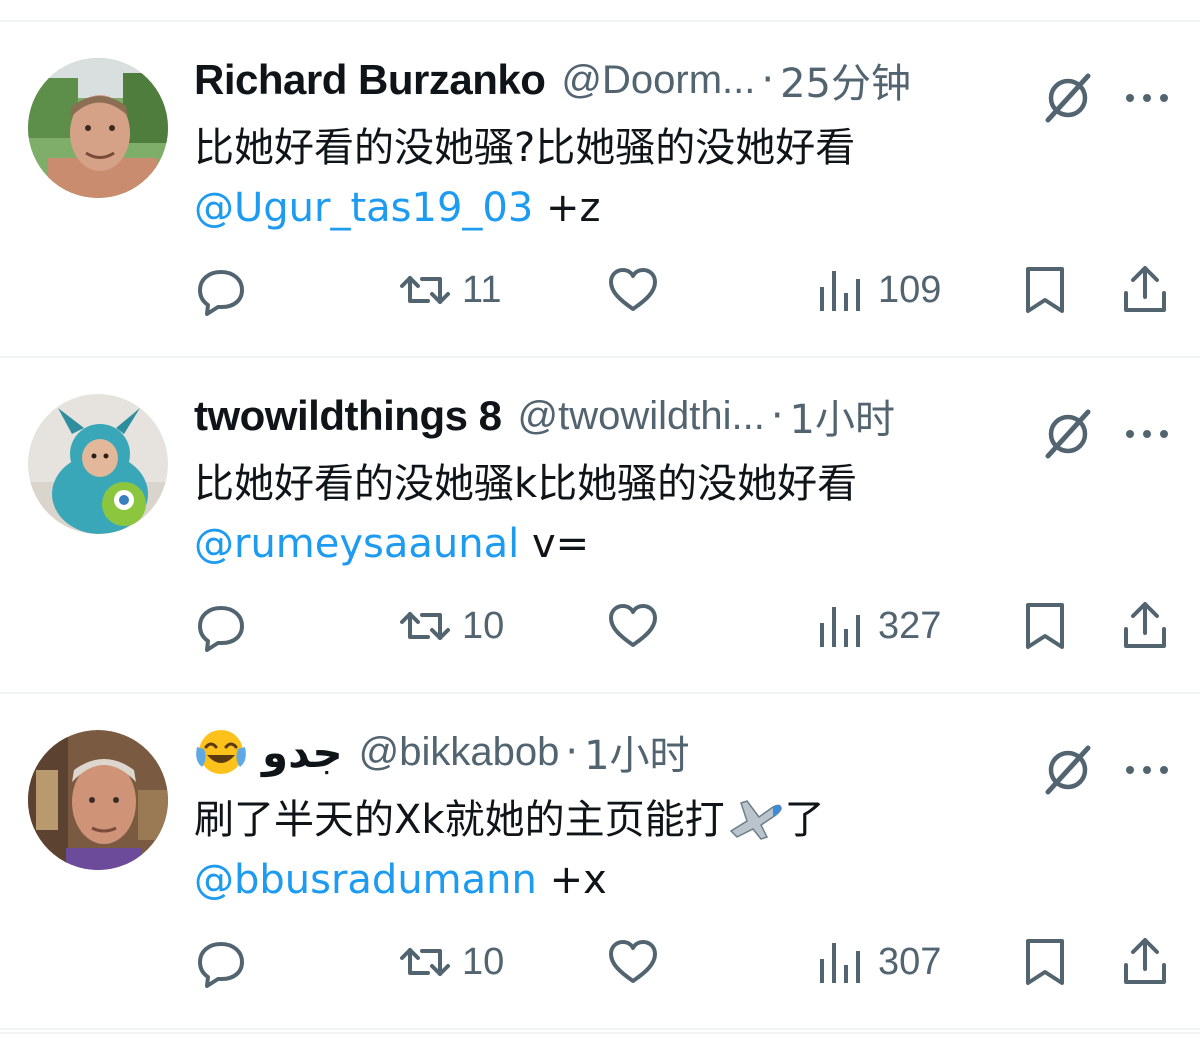  I want to click on tweet-text-line: @rumeysaaunal v=, so click(525, 544).